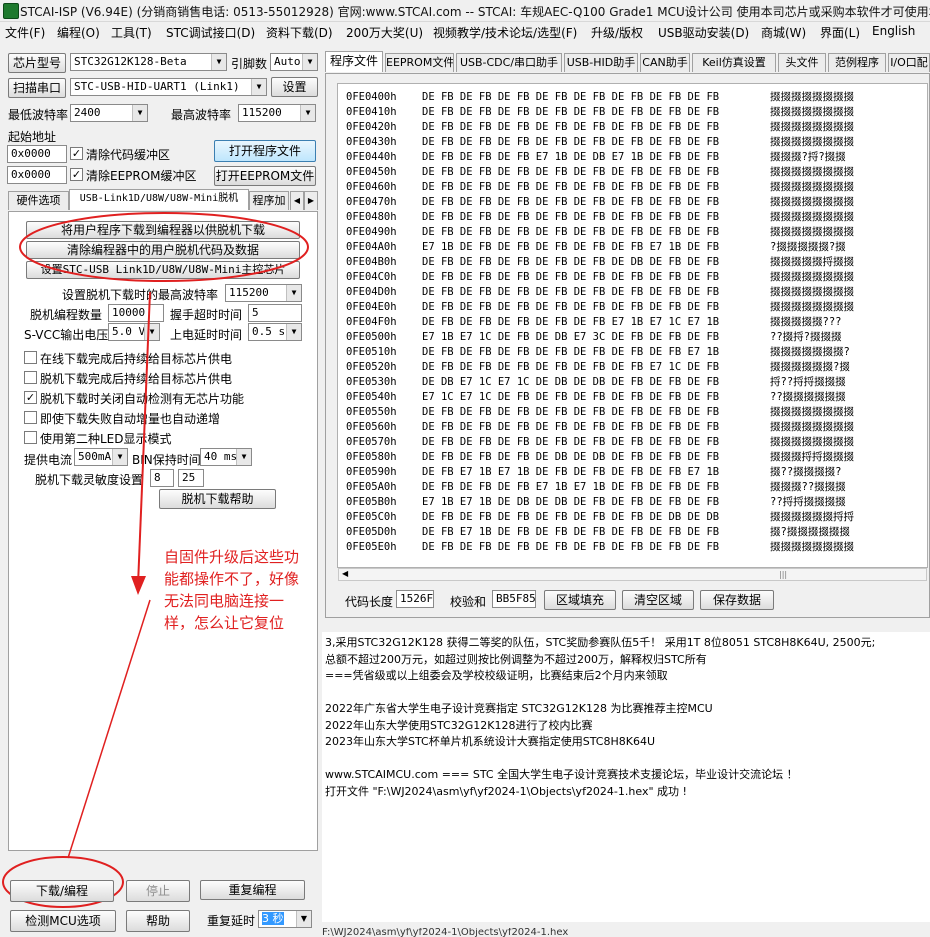 This screenshot has width=930, height=937. What do you see at coordinates (252, 890) in the screenshot?
I see `reprogram-button: 重复编程` at bounding box center [252, 890].